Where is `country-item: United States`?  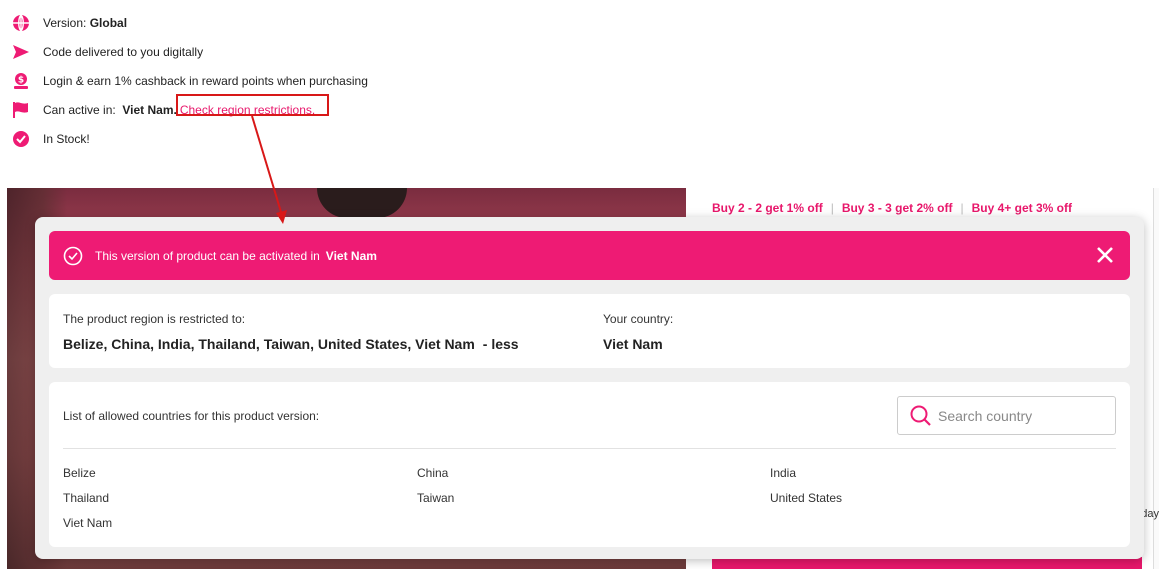
country-item: United States is located at coordinates (806, 498).